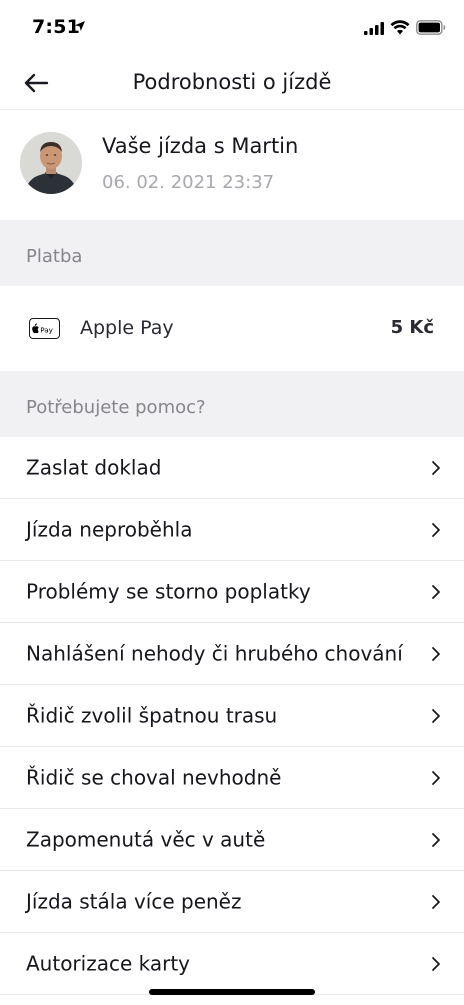 The image size is (464, 1005). What do you see at coordinates (94, 467) in the screenshot?
I see `help-item-label: Zaslat doklad` at bounding box center [94, 467].